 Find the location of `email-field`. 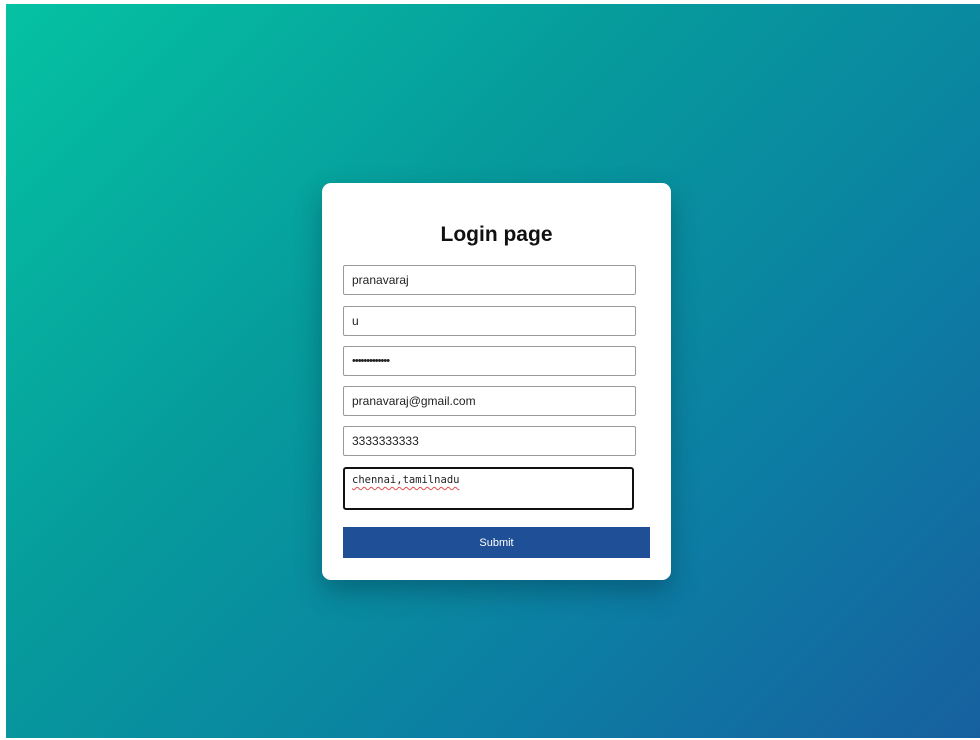

email-field is located at coordinates (489, 401).